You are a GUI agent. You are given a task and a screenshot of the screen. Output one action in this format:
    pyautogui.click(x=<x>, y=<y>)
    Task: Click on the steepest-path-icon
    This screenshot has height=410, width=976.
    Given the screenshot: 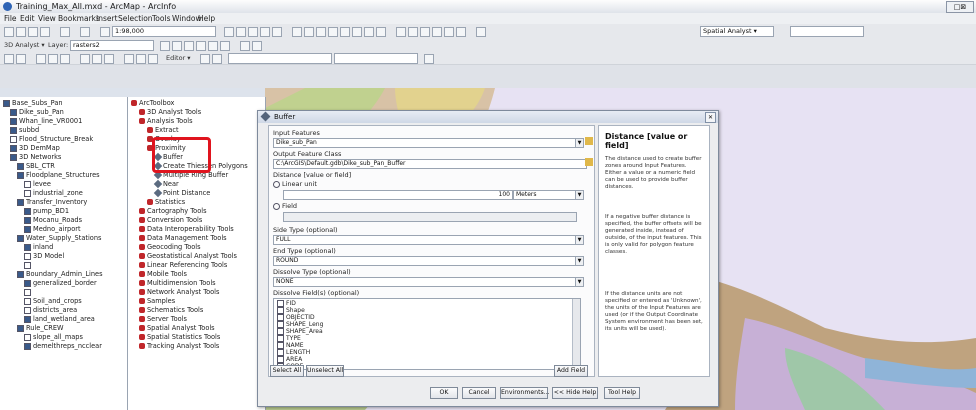 What is the action you would take?
    pyautogui.click(x=189, y=46)
    